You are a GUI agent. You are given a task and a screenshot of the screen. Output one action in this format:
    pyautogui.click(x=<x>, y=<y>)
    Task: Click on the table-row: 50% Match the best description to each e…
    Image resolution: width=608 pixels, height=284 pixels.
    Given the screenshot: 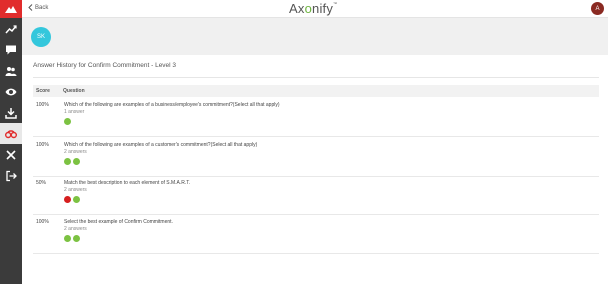 What is the action you would take?
    pyautogui.click(x=316, y=195)
    